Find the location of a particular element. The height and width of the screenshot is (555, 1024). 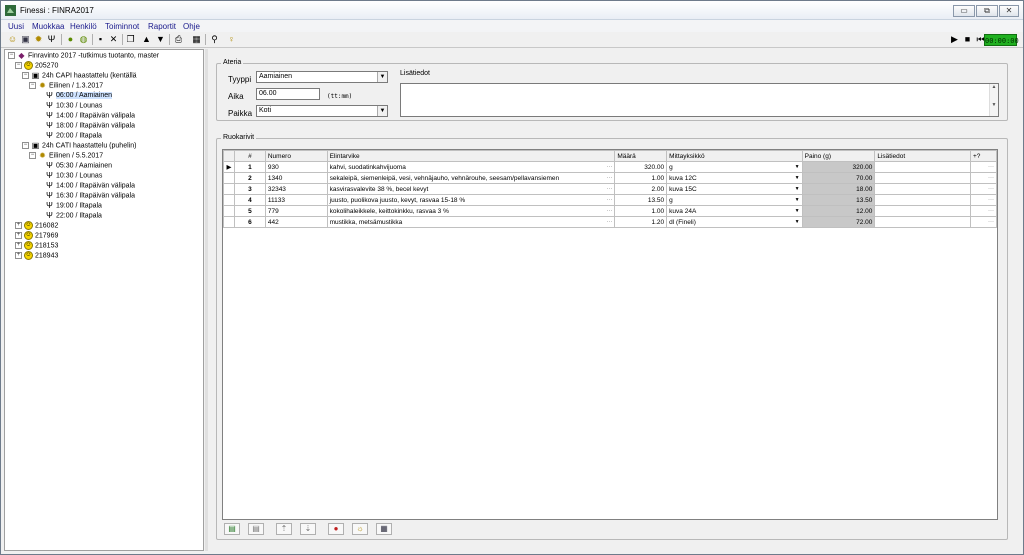

tree-meal-2-6: Ψ 22:00 / Iltapala is located at coordinates (73, 216).